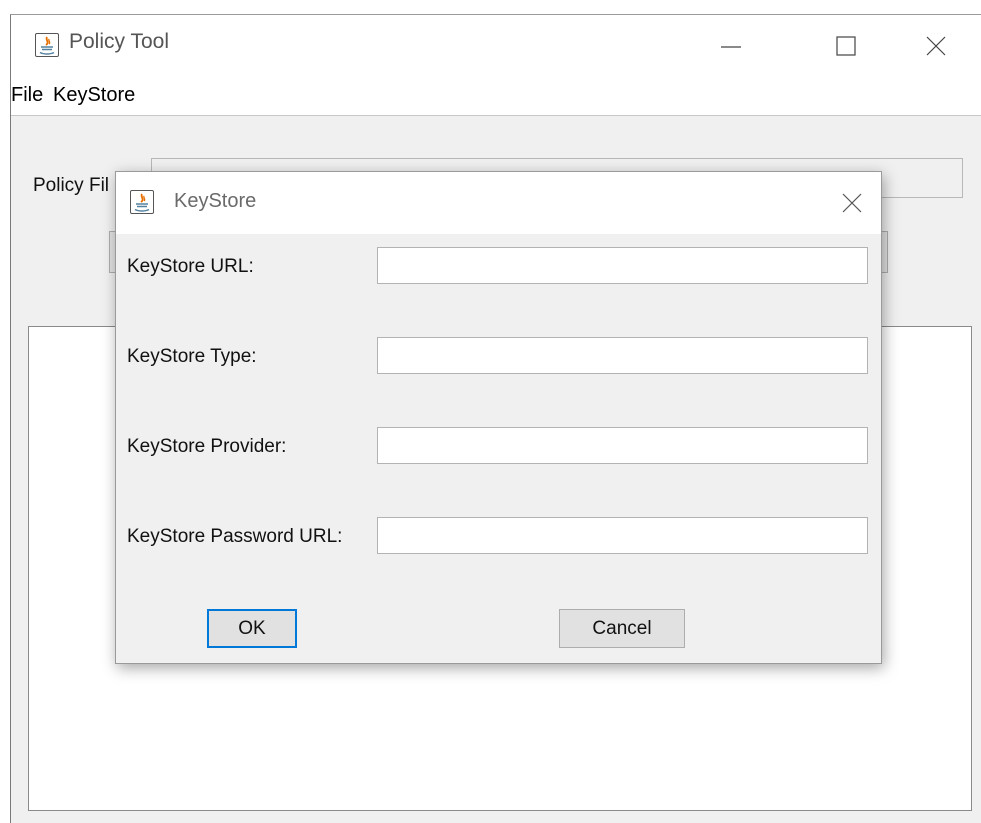  What do you see at coordinates (622, 265) in the screenshot?
I see `keystore-url-input` at bounding box center [622, 265].